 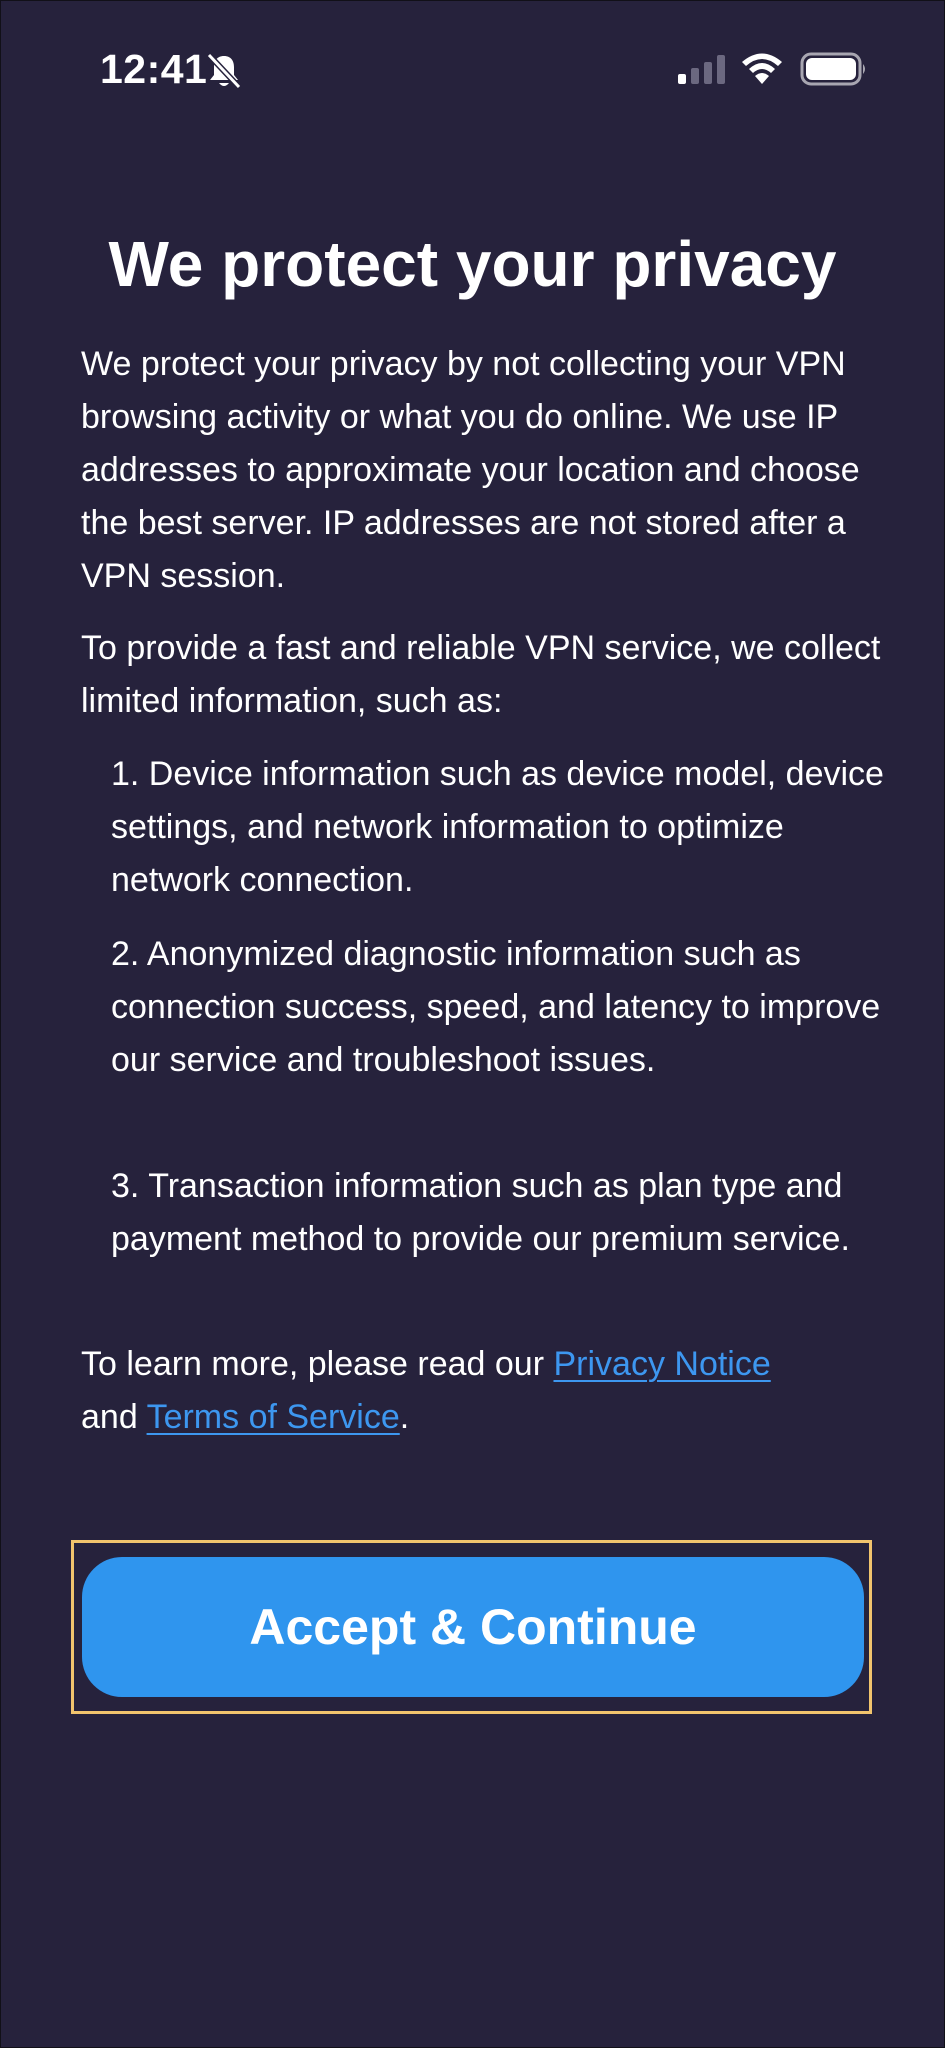 I want to click on wifi-icon, so click(x=762, y=68).